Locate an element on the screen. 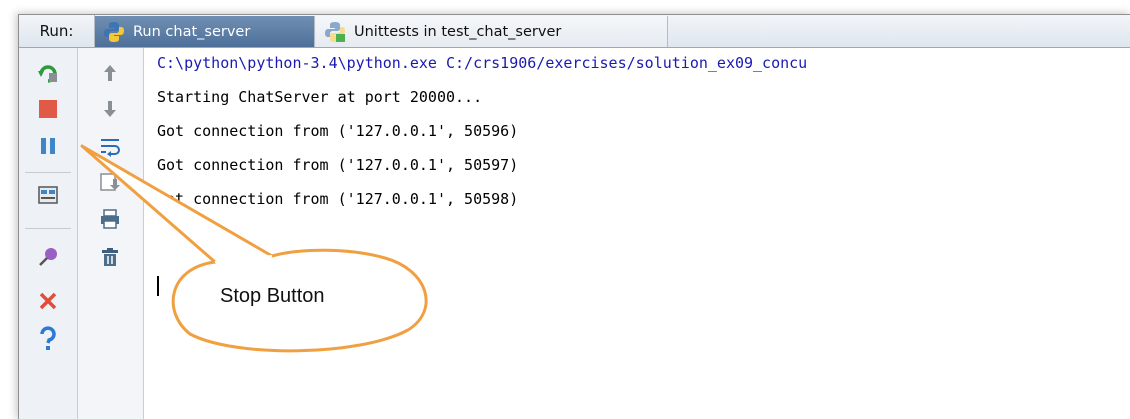 The height and width of the screenshot is (419, 1130). run-toolbar-secondary is located at coordinates (111, 233).